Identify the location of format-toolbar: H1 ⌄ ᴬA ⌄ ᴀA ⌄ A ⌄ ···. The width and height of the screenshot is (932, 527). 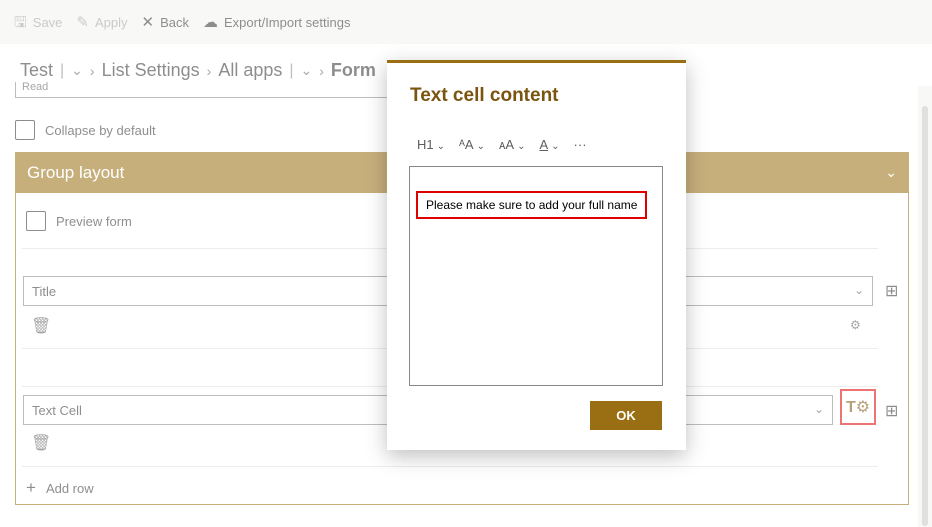
(502, 144).